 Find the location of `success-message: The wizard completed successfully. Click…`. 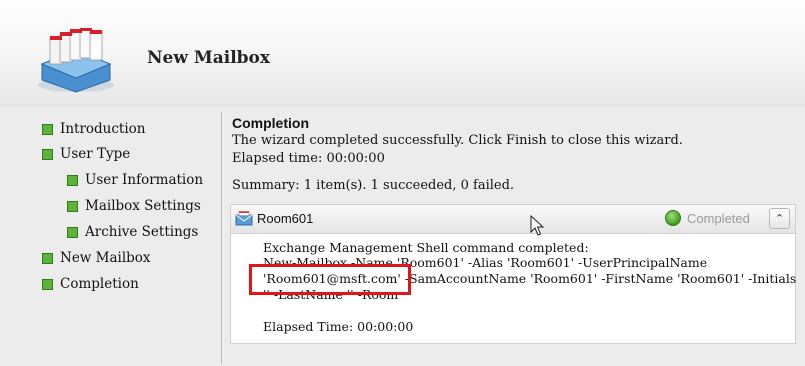

success-message: The wizard completed successfully. Click… is located at coordinates (457, 140).